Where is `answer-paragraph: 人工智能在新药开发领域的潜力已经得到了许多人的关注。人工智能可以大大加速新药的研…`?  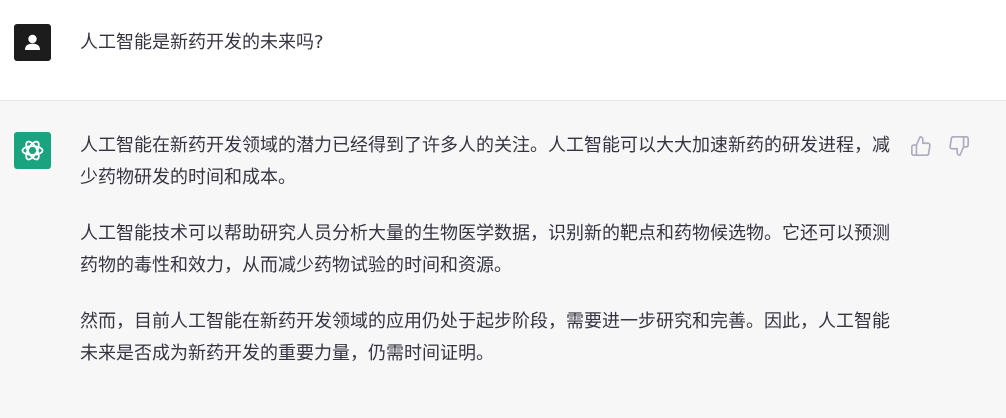 answer-paragraph: 人工智能在新药开发领域的潜力已经得到了许多人的关注。人工智能可以大大加速新药的研… is located at coordinates (485, 161).